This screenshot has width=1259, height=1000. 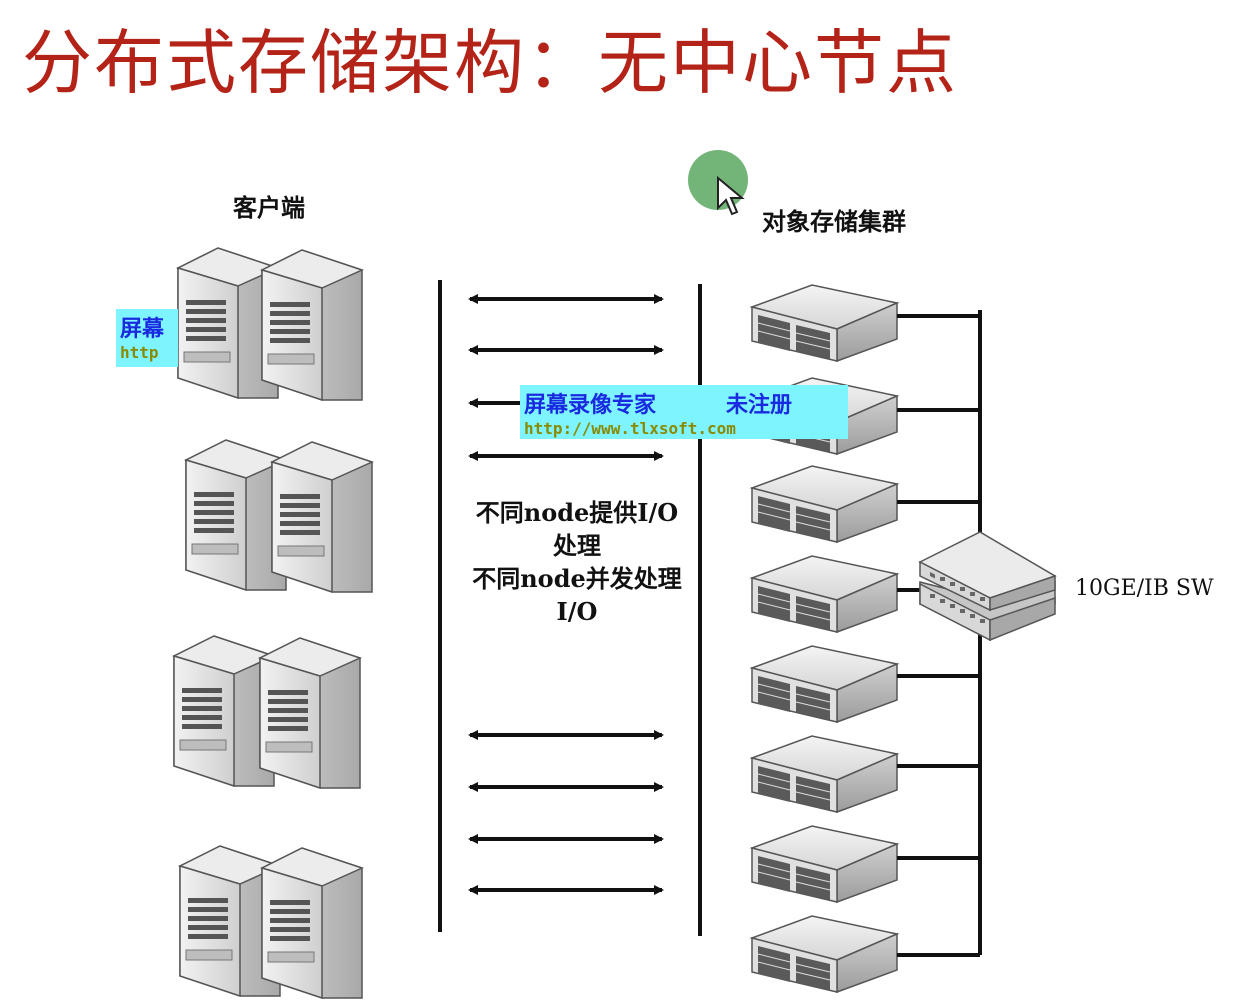 I want to click on watermark-partial-name: 屏幕, so click(x=142, y=329).